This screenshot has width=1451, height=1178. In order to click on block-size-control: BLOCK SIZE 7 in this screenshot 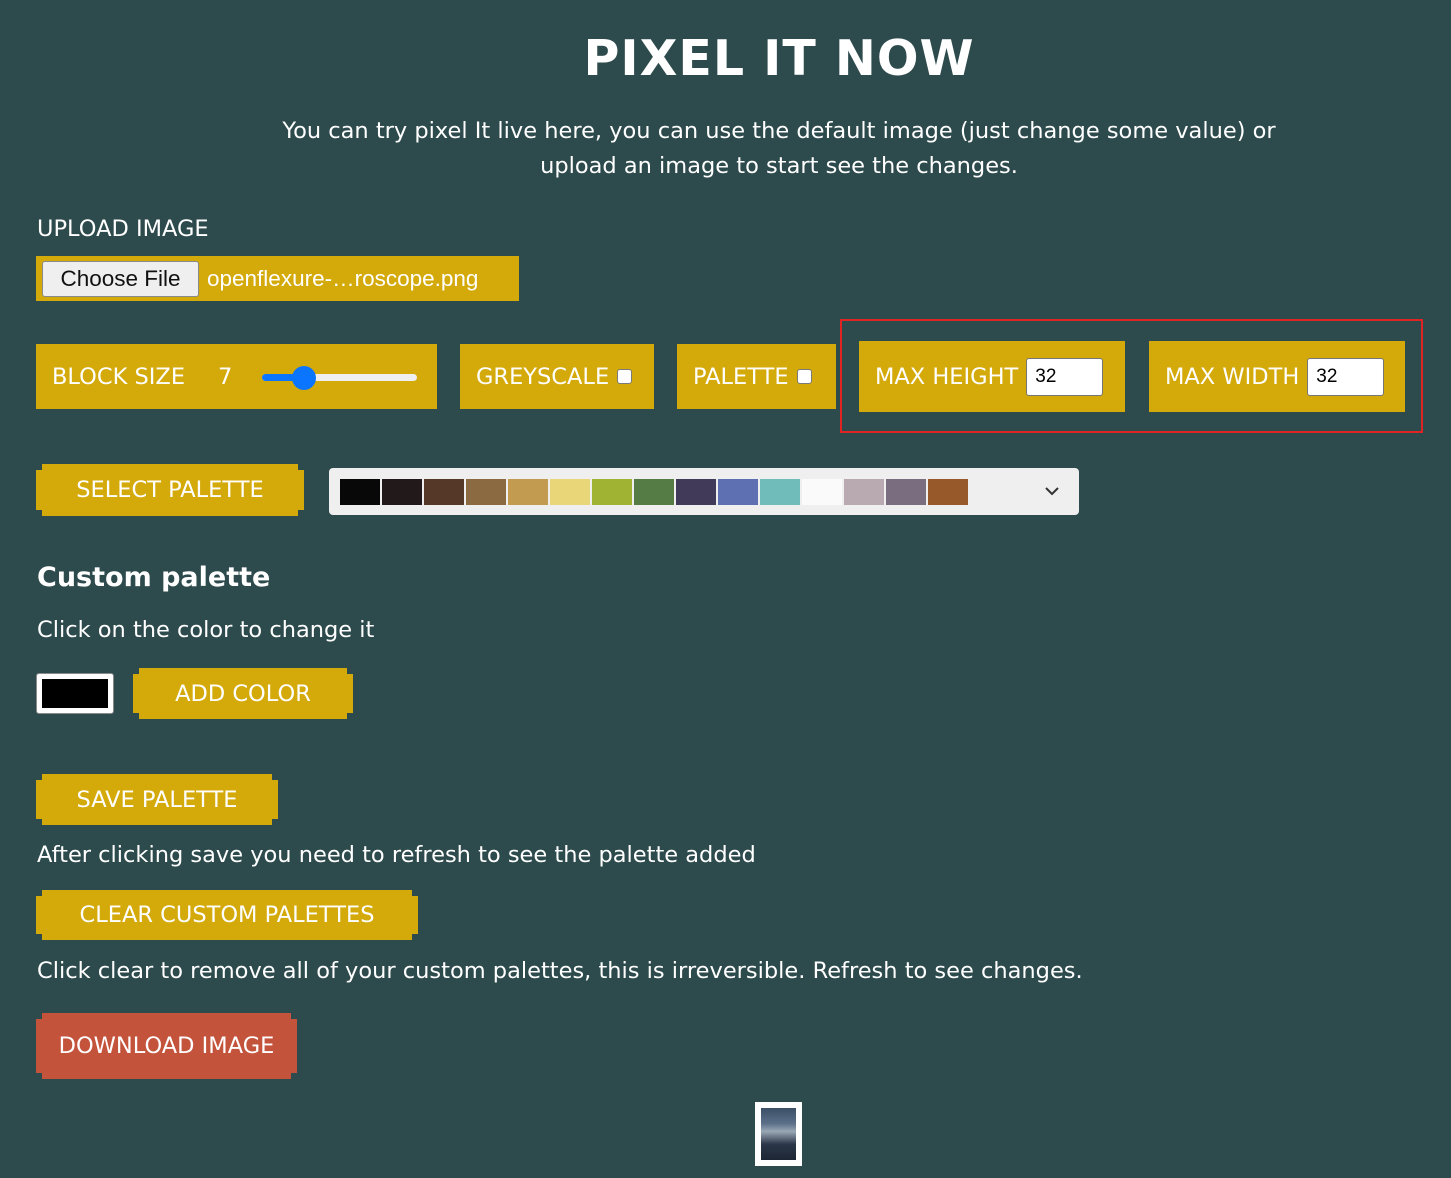, I will do `click(236, 376)`.